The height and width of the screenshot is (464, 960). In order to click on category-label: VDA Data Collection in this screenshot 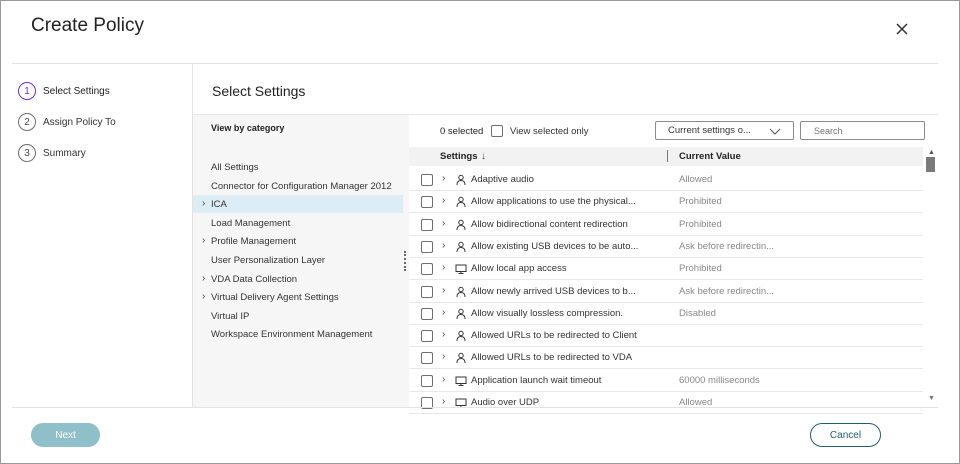, I will do `click(254, 279)`.